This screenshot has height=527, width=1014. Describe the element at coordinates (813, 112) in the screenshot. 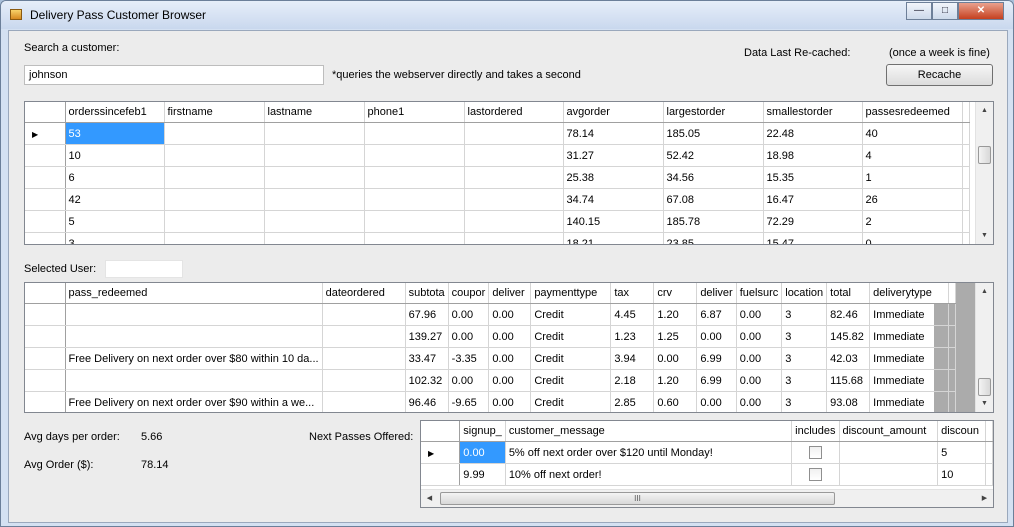

I see `customers-col-header: smallestorder` at that location.